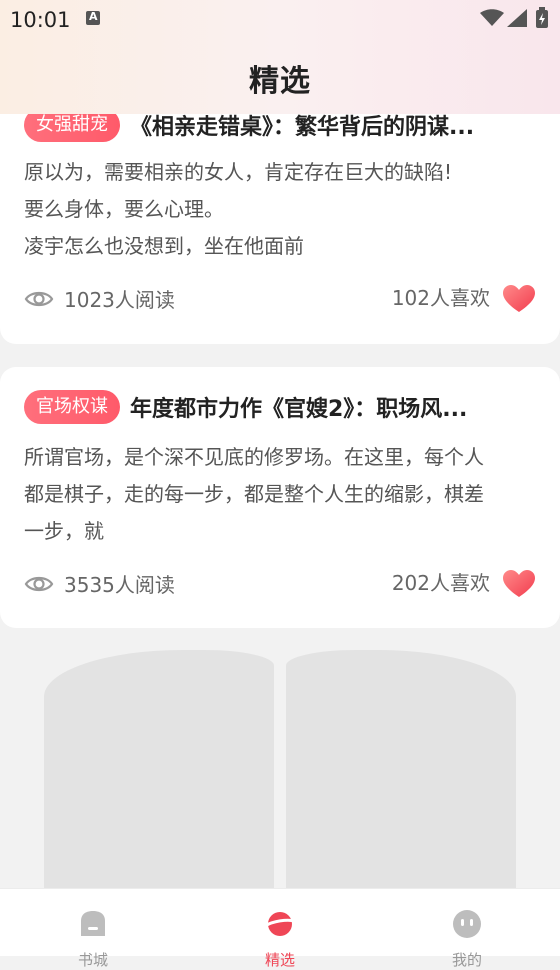  Describe the element at coordinates (92, 960) in the screenshot. I see `tab-label: 书城` at that location.